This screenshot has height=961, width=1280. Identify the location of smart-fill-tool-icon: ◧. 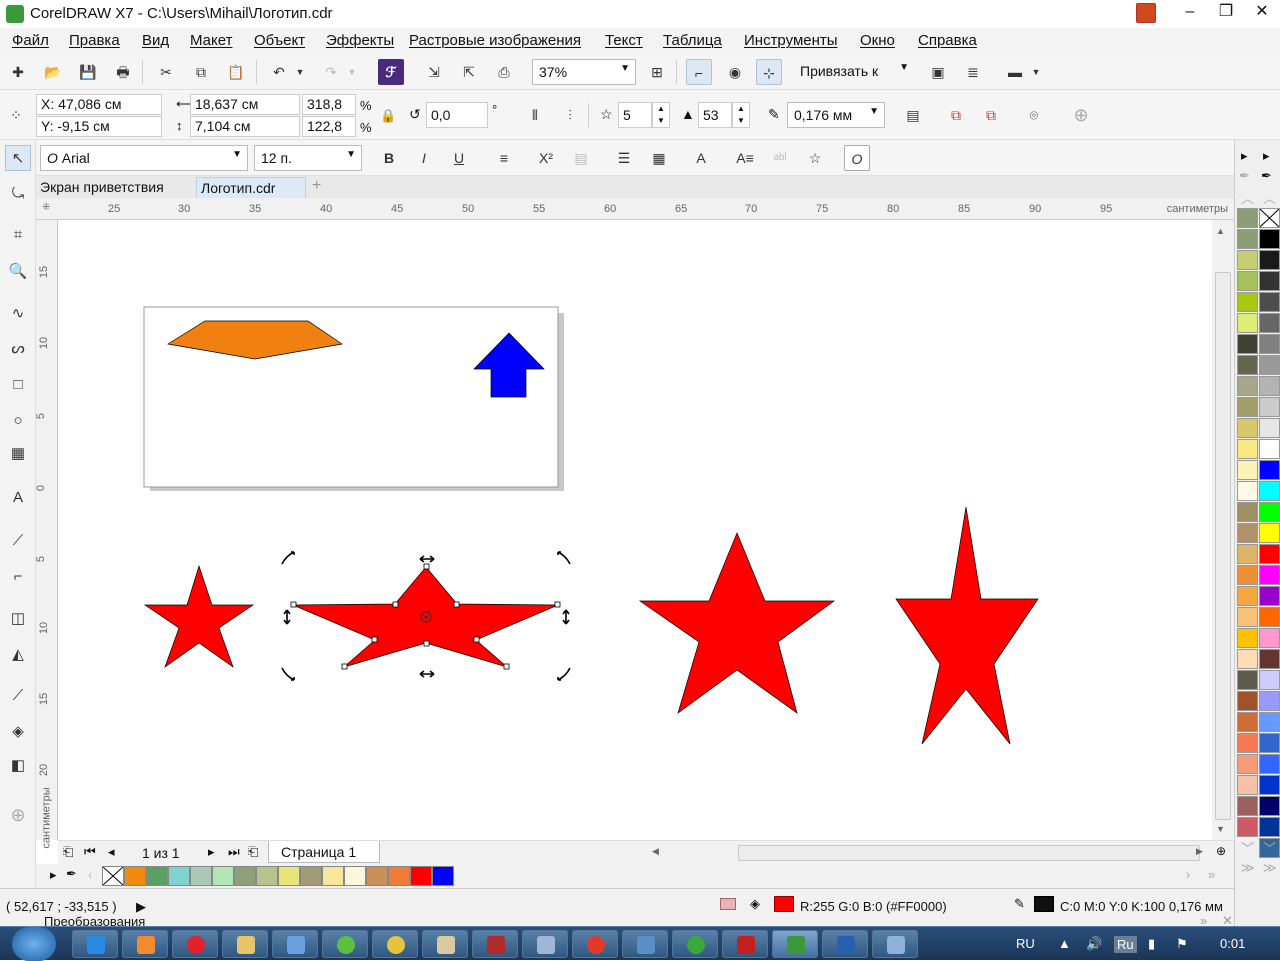
(18, 766).